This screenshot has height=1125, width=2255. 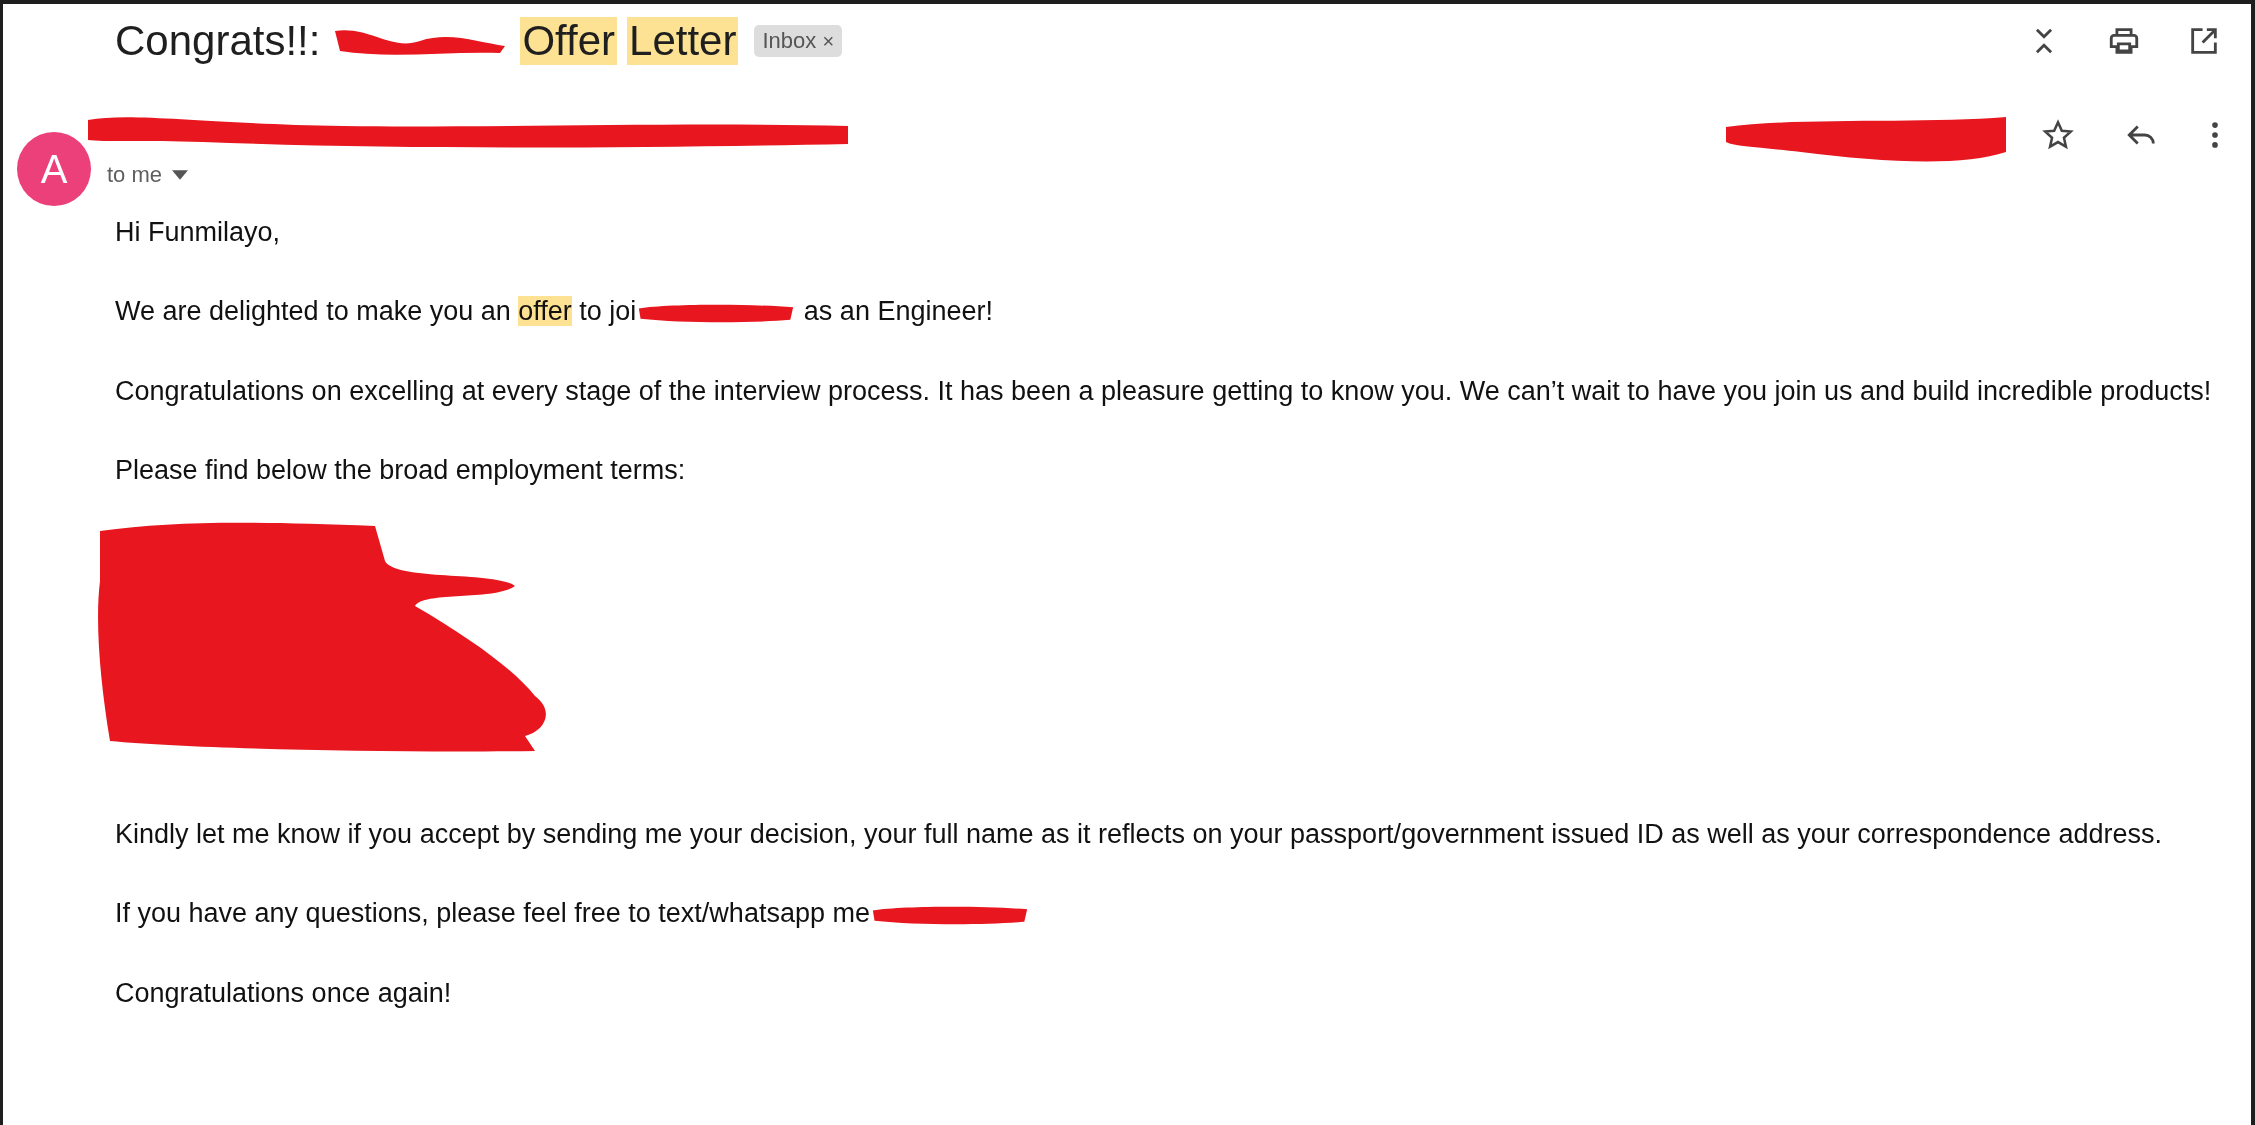 I want to click on star-icon, so click(x=2058, y=135).